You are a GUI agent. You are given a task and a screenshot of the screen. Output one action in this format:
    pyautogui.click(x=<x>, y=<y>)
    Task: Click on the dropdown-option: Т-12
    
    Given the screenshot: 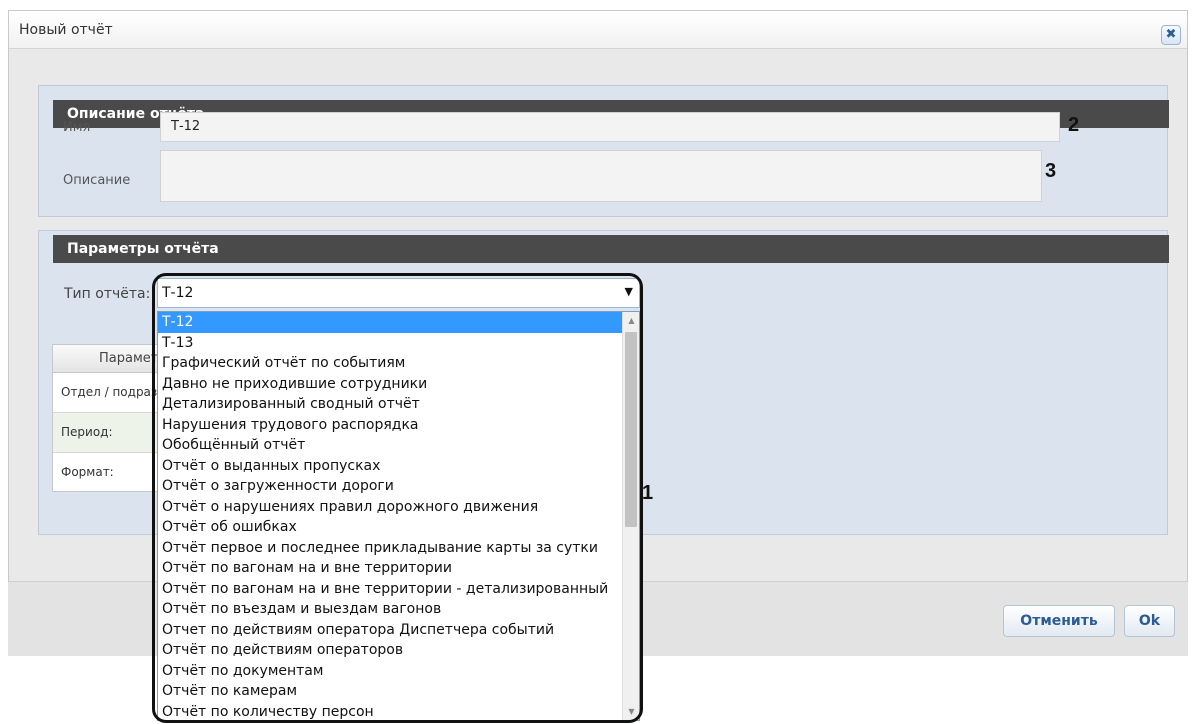 What is the action you would take?
    pyautogui.click(x=390, y=322)
    